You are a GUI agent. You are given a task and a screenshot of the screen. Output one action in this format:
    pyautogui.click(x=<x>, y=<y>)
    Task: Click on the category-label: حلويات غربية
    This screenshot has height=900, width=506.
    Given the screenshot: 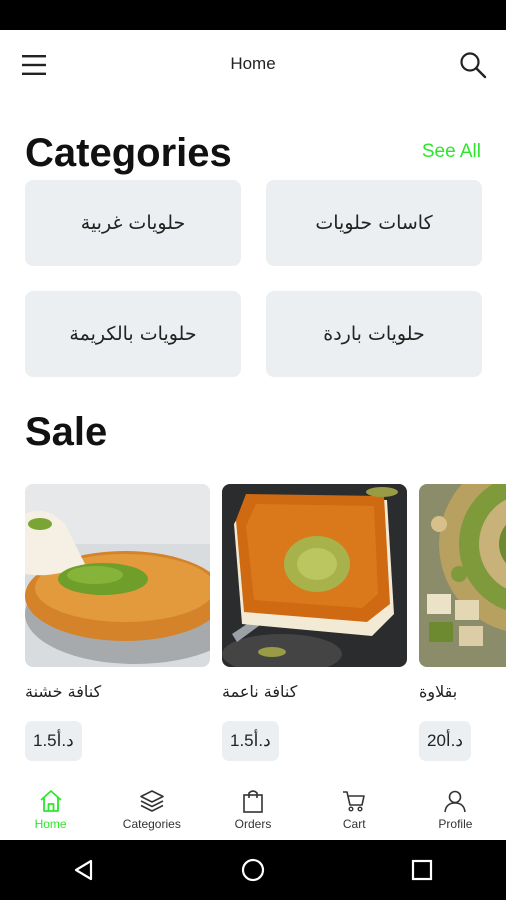 What is the action you would take?
    pyautogui.click(x=133, y=223)
    